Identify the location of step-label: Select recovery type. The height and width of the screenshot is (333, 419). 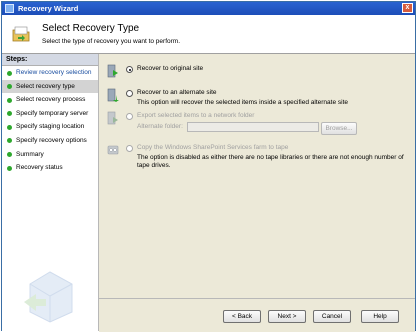
(45, 86).